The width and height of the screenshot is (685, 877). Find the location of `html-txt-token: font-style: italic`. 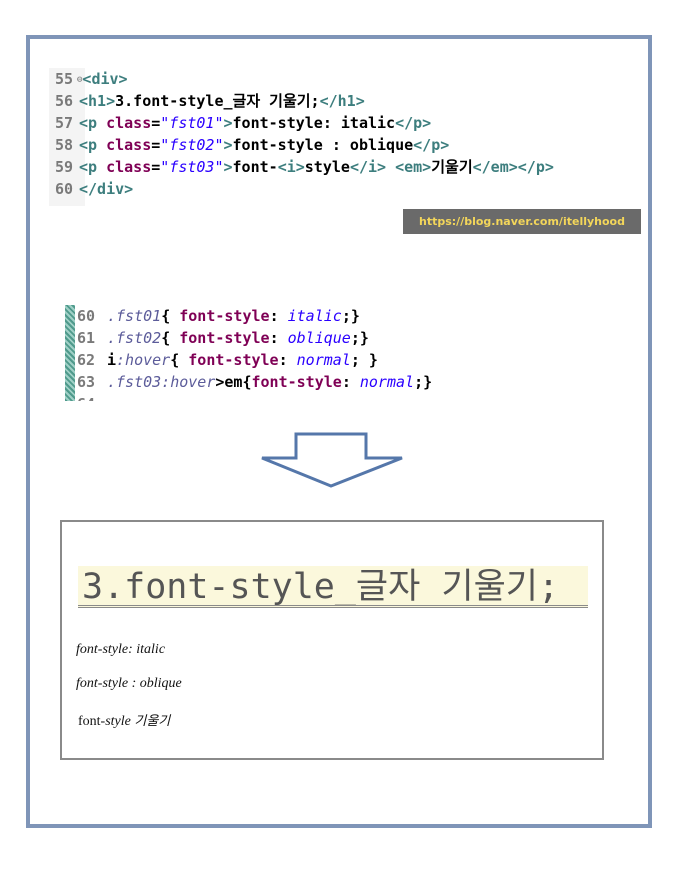

html-txt-token: font-style: italic is located at coordinates (314, 123).